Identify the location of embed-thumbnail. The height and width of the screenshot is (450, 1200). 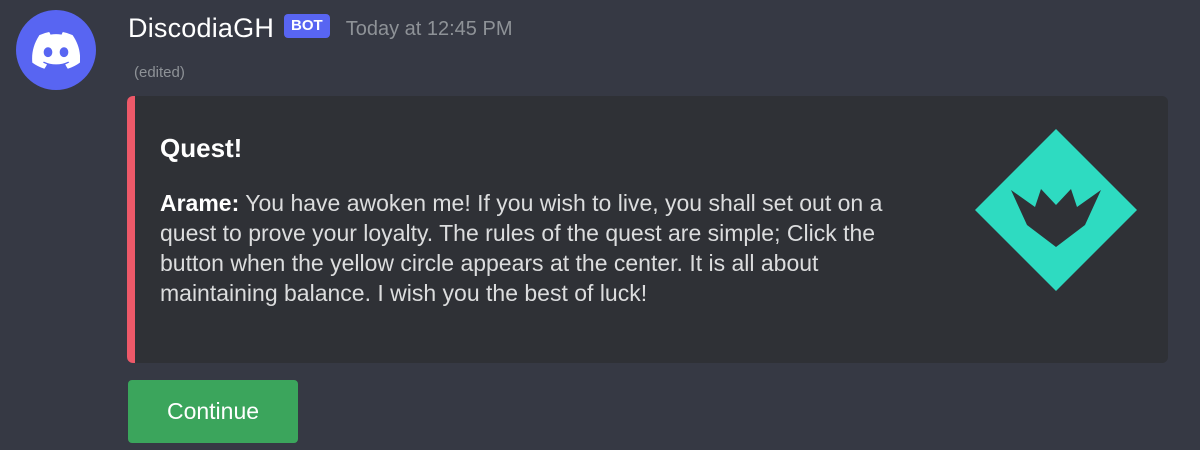
(1056, 210).